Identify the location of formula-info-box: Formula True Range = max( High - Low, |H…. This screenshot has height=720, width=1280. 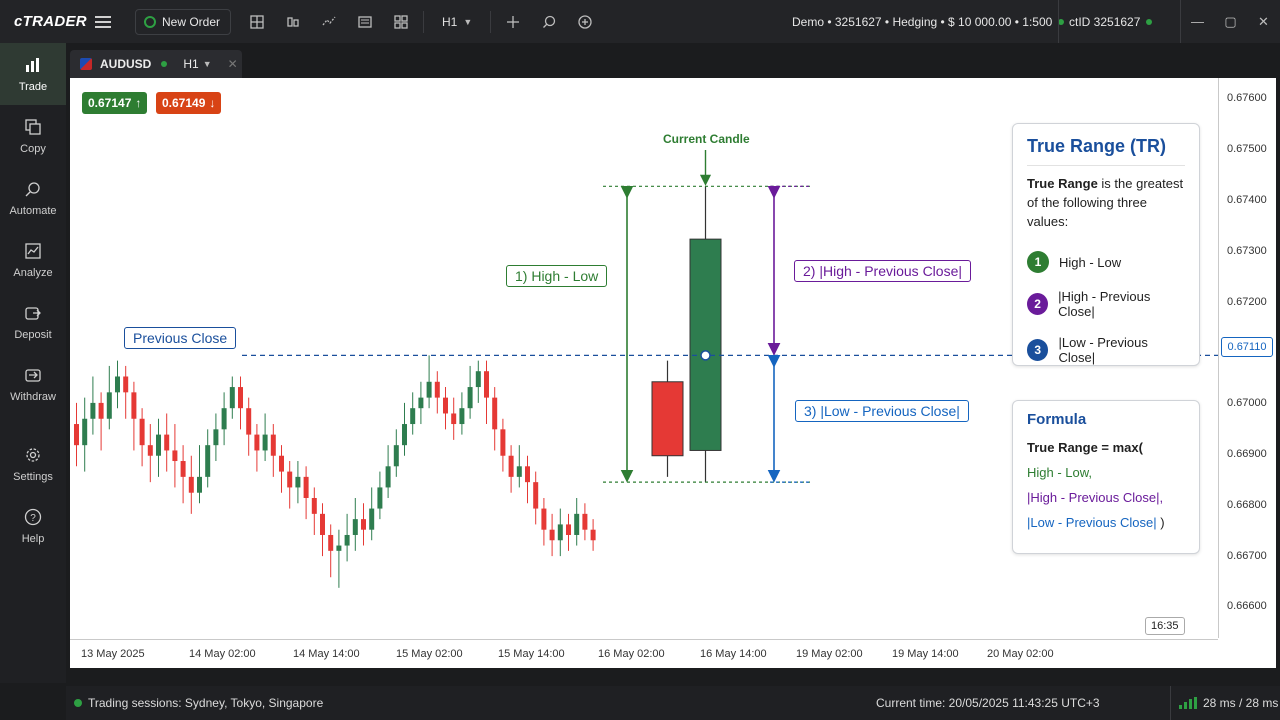
(1106, 477).